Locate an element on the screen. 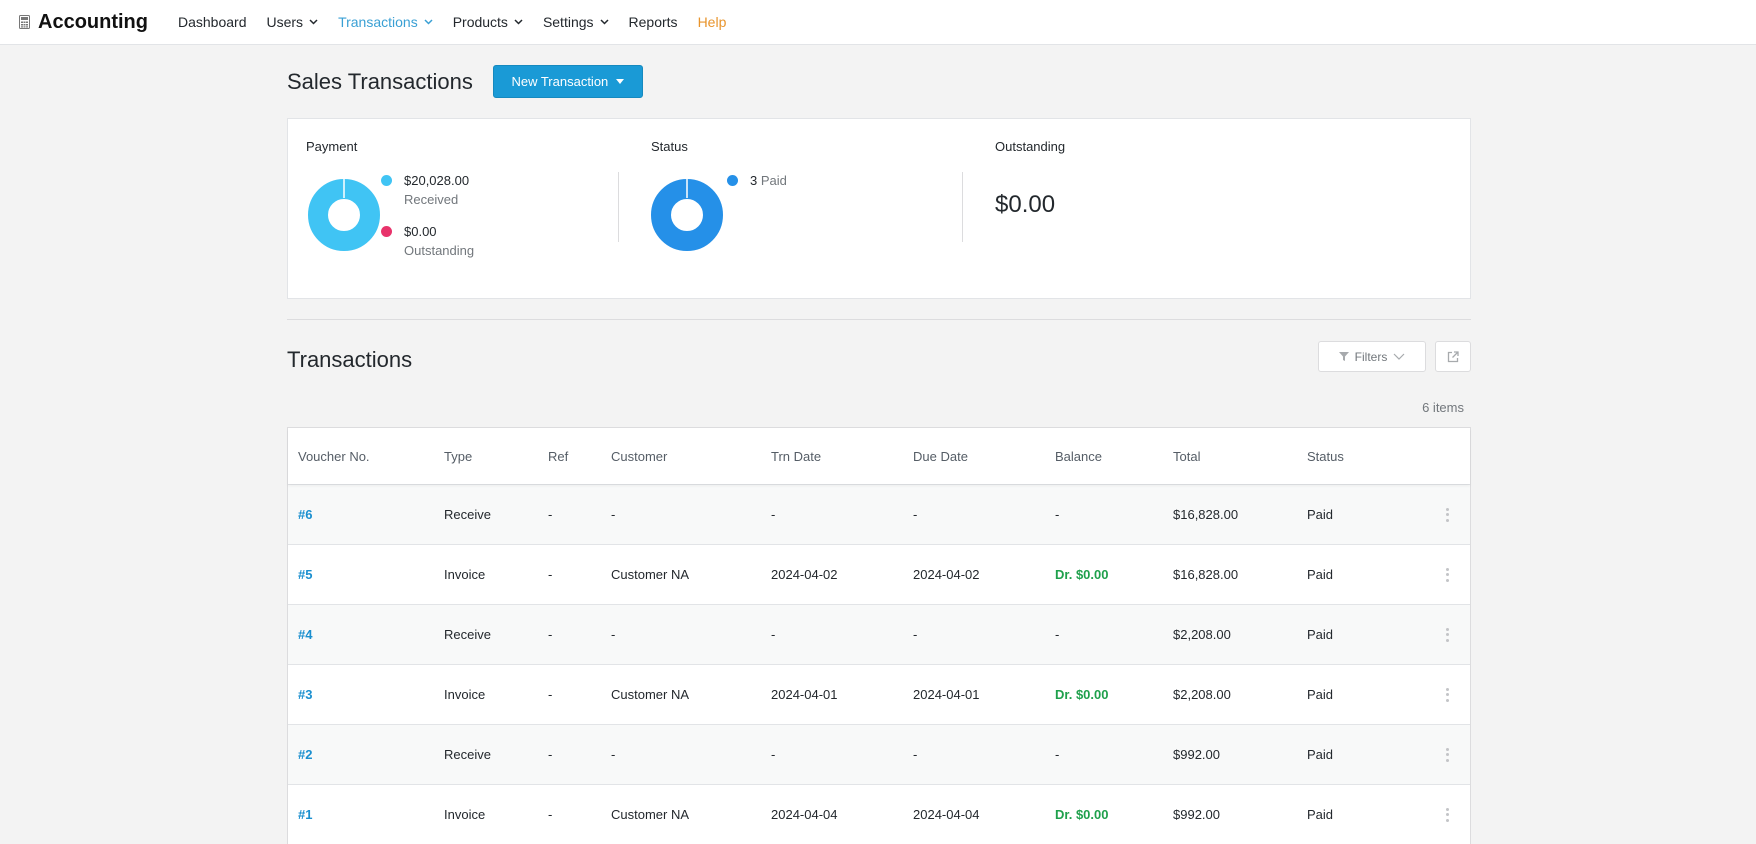 This screenshot has height=844, width=1756. received-label: Received is located at coordinates (431, 199).